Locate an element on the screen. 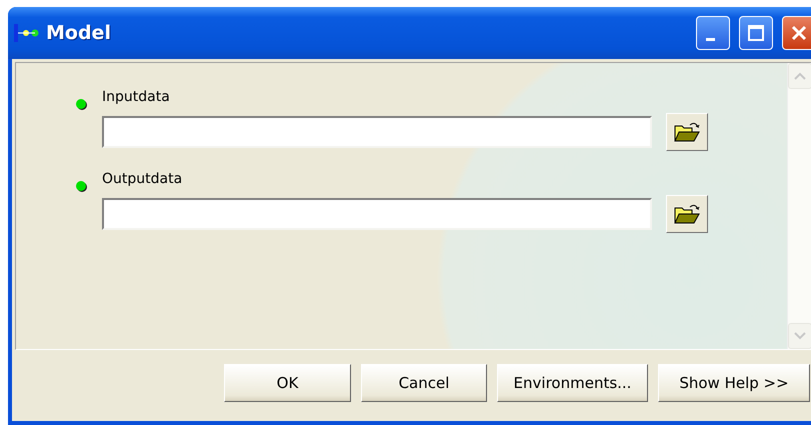 This screenshot has height=425, width=811. window-title: Model is located at coordinates (79, 33).